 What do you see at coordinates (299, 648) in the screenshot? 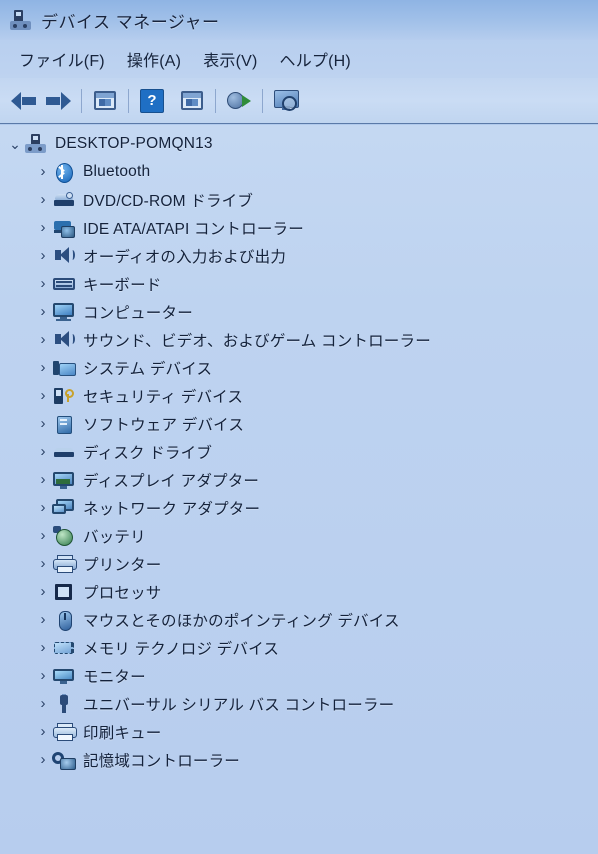
I see `tree-item-memory-technology: › メモリ テクノロジ デバイス` at bounding box center [299, 648].